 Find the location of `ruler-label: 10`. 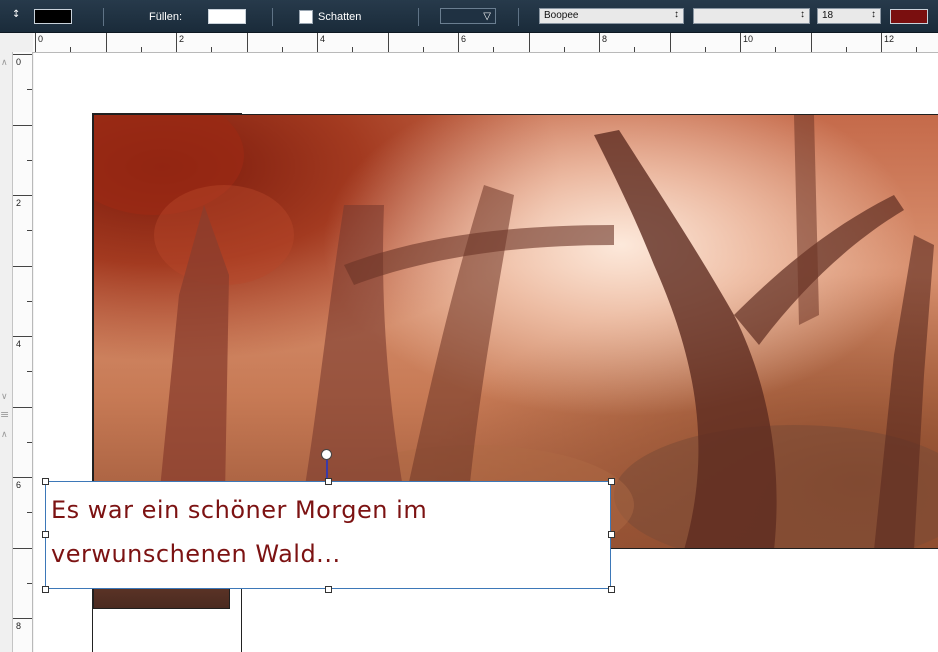

ruler-label: 10 is located at coordinates (748, 39).